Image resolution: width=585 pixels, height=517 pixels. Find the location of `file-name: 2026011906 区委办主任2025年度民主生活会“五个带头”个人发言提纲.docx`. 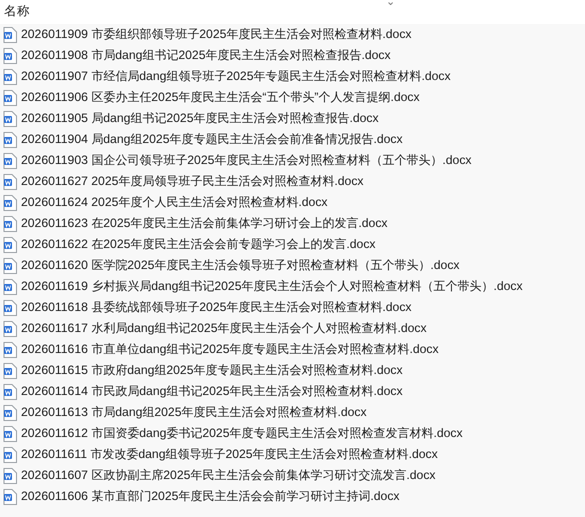

file-name: 2026011906 区委办主任2025年度民主生活会“五个带头”个人发言提纲.docx is located at coordinates (220, 97).